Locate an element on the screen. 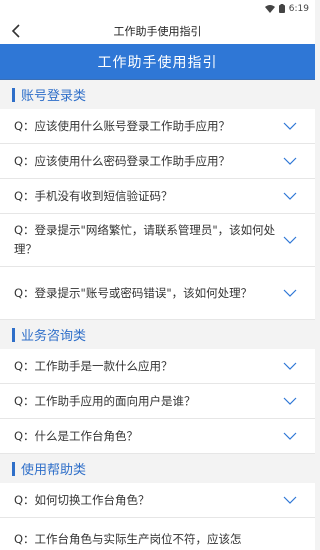  faq-item: Q：手机没有收到短信验证码？ is located at coordinates (157, 196).